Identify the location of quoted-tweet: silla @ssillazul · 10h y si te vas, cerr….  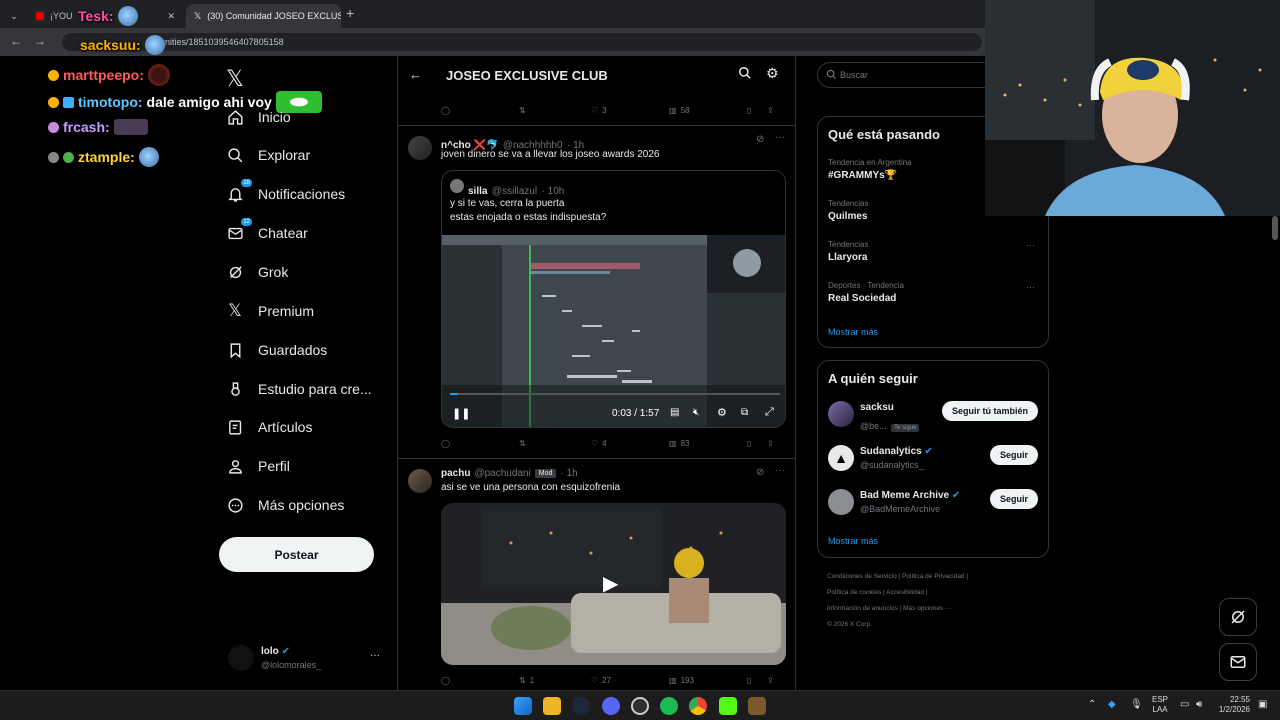
(613, 299).